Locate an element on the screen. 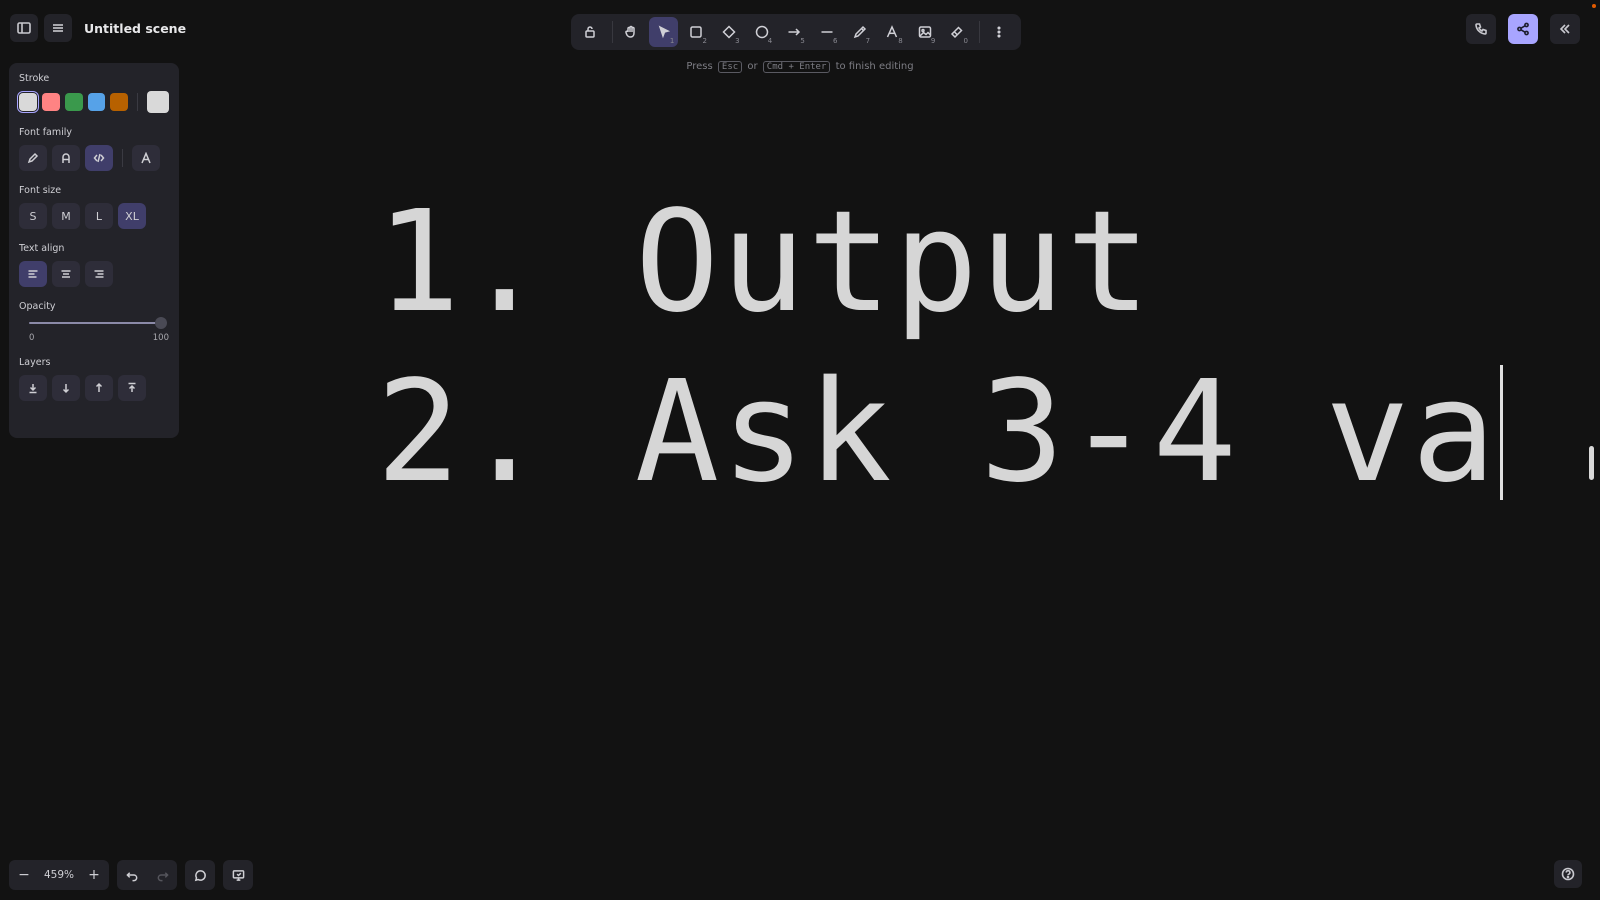  stroke-swatch-orange is located at coordinates (119, 102).